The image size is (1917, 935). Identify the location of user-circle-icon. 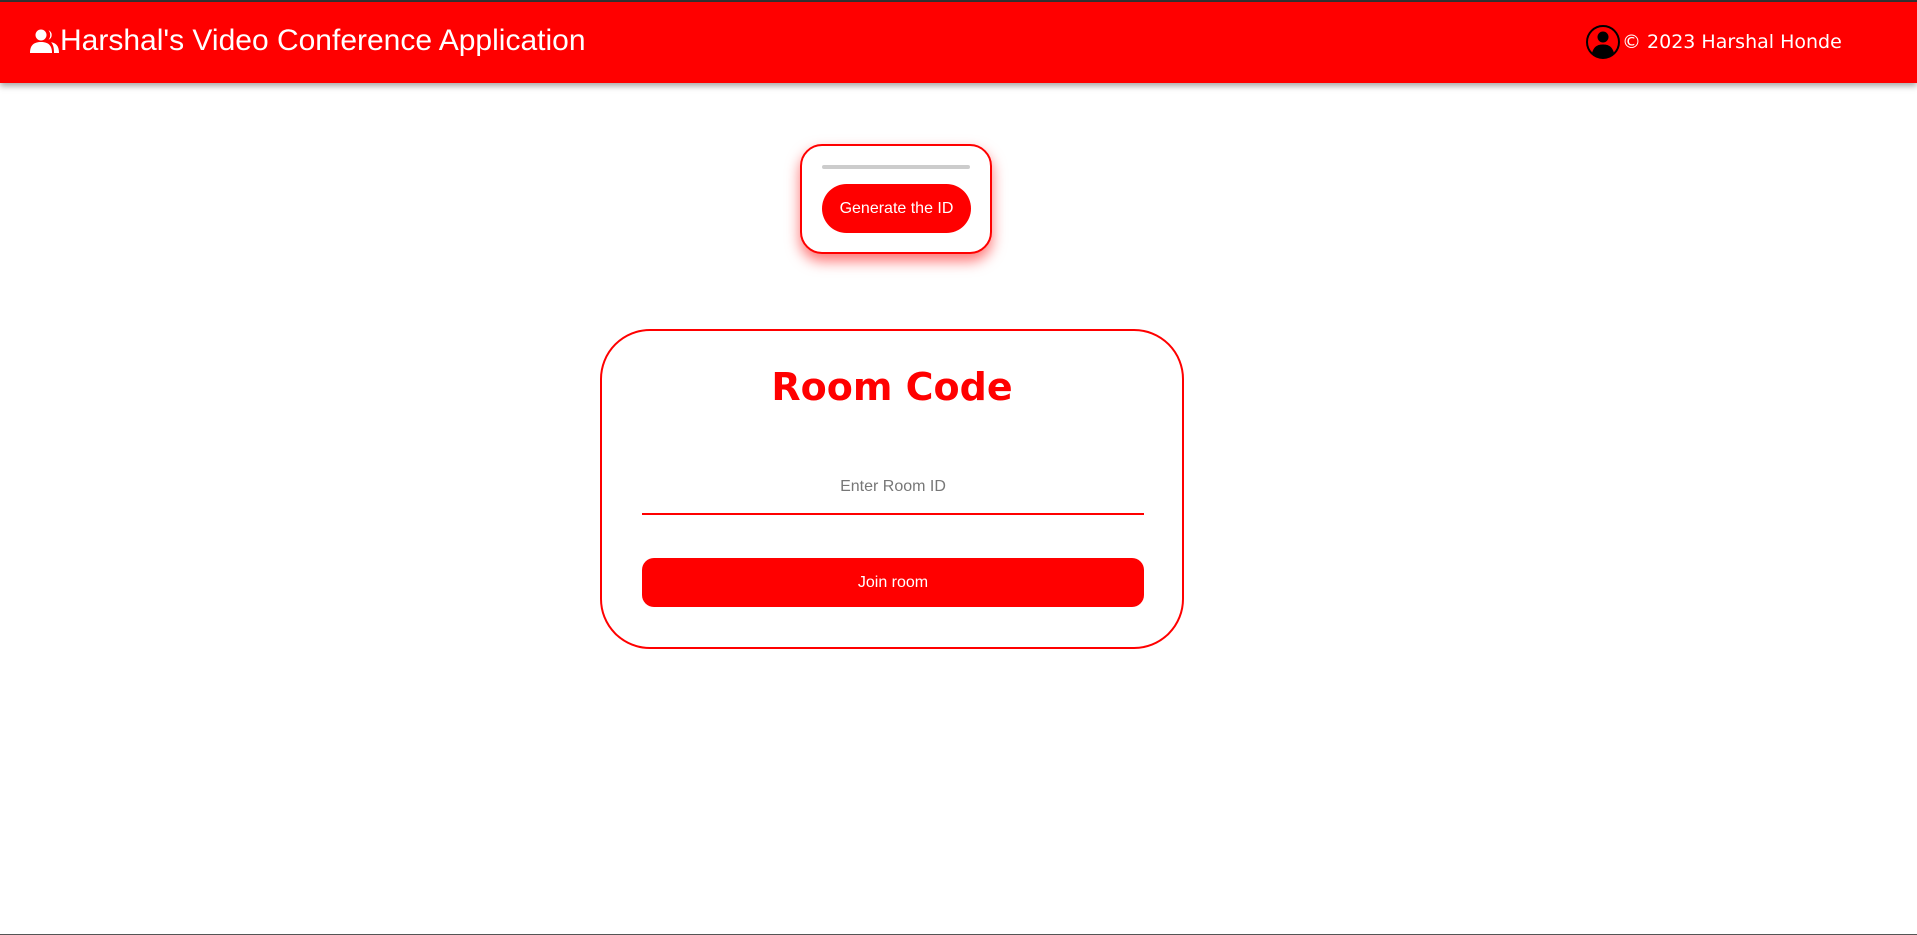
(1603, 42).